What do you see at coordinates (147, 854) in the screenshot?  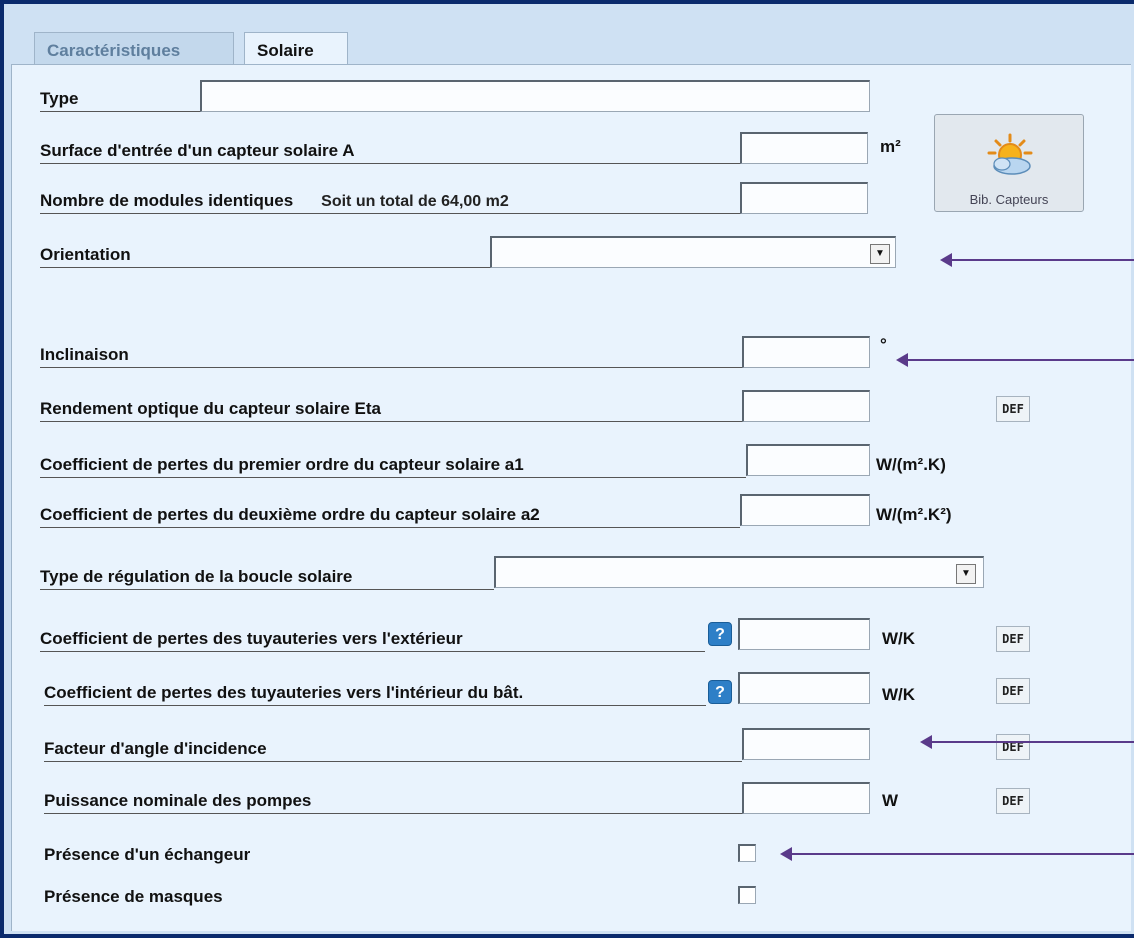 I see `echangeur-label: Présence d'un échangeur` at bounding box center [147, 854].